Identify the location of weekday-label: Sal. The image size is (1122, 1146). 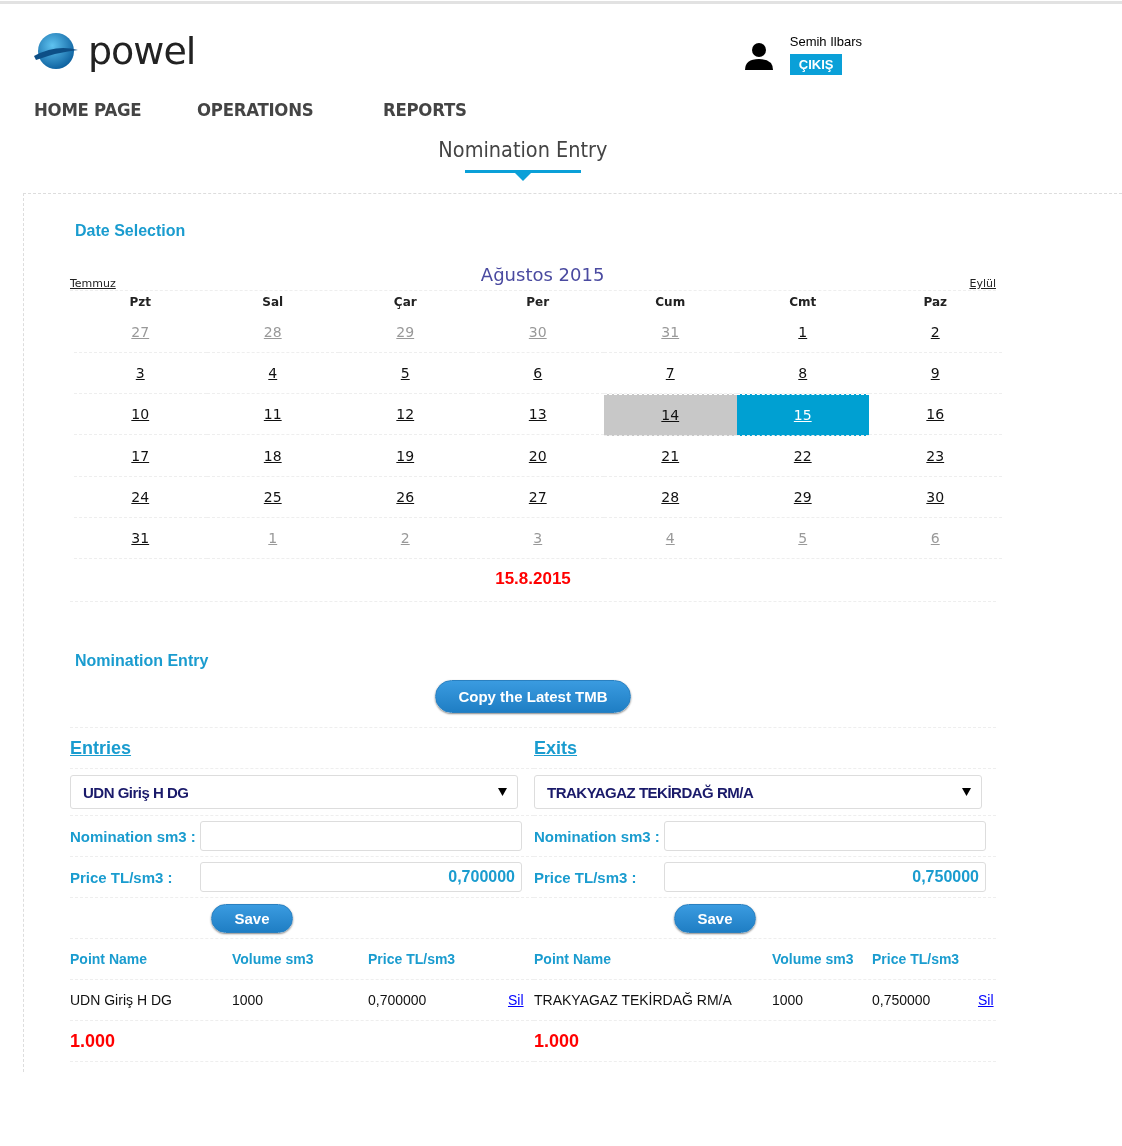
(273, 302).